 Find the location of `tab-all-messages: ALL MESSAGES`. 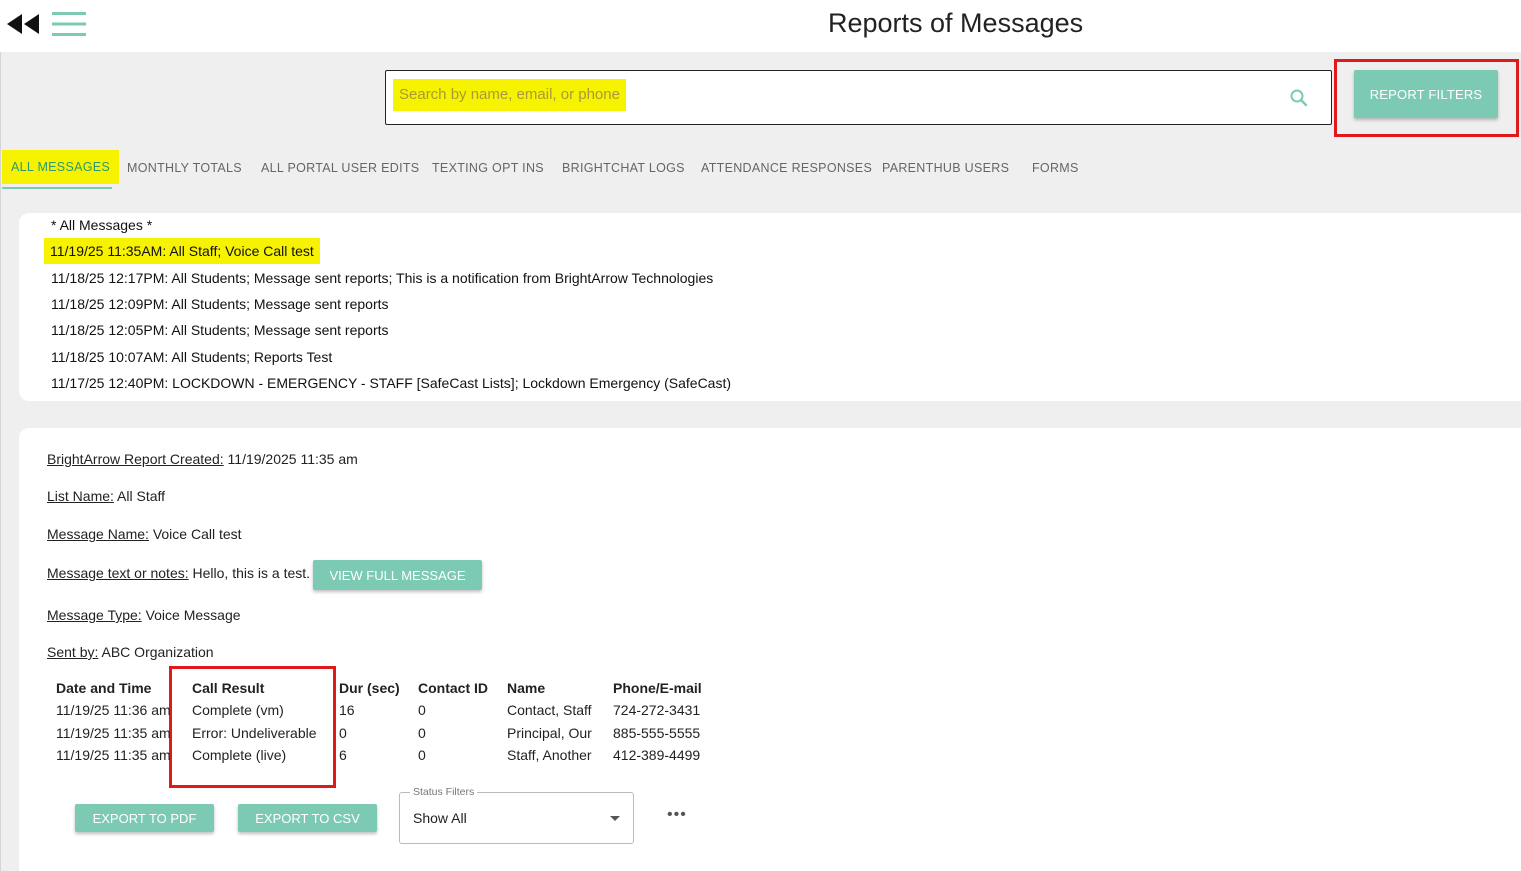

tab-all-messages: ALL MESSAGES is located at coordinates (61, 167).